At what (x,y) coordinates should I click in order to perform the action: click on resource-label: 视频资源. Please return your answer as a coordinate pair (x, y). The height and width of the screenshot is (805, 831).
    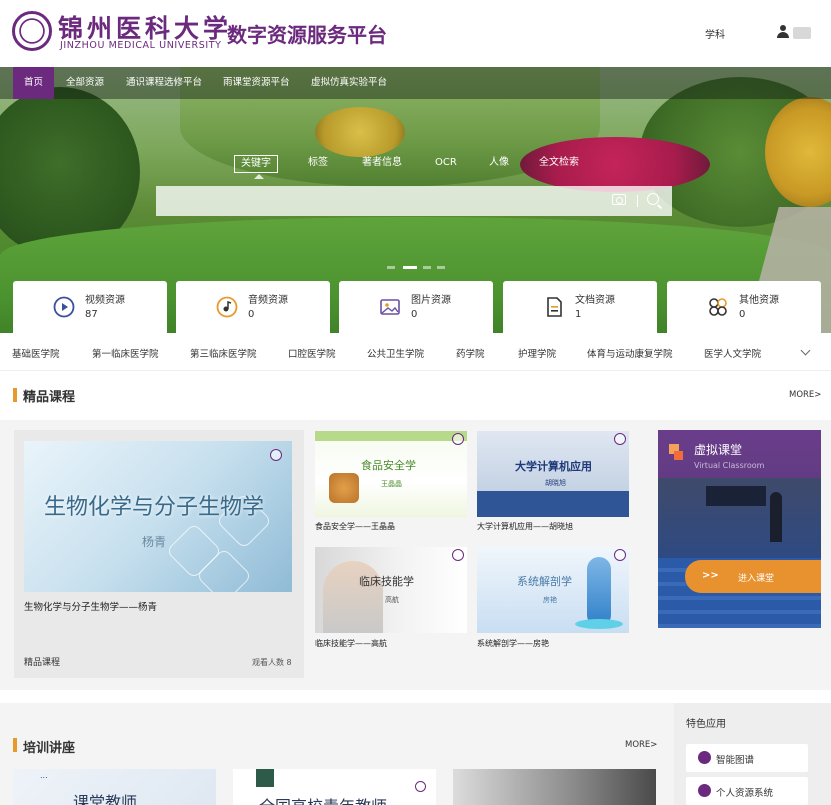
    Looking at the image, I should click on (105, 300).